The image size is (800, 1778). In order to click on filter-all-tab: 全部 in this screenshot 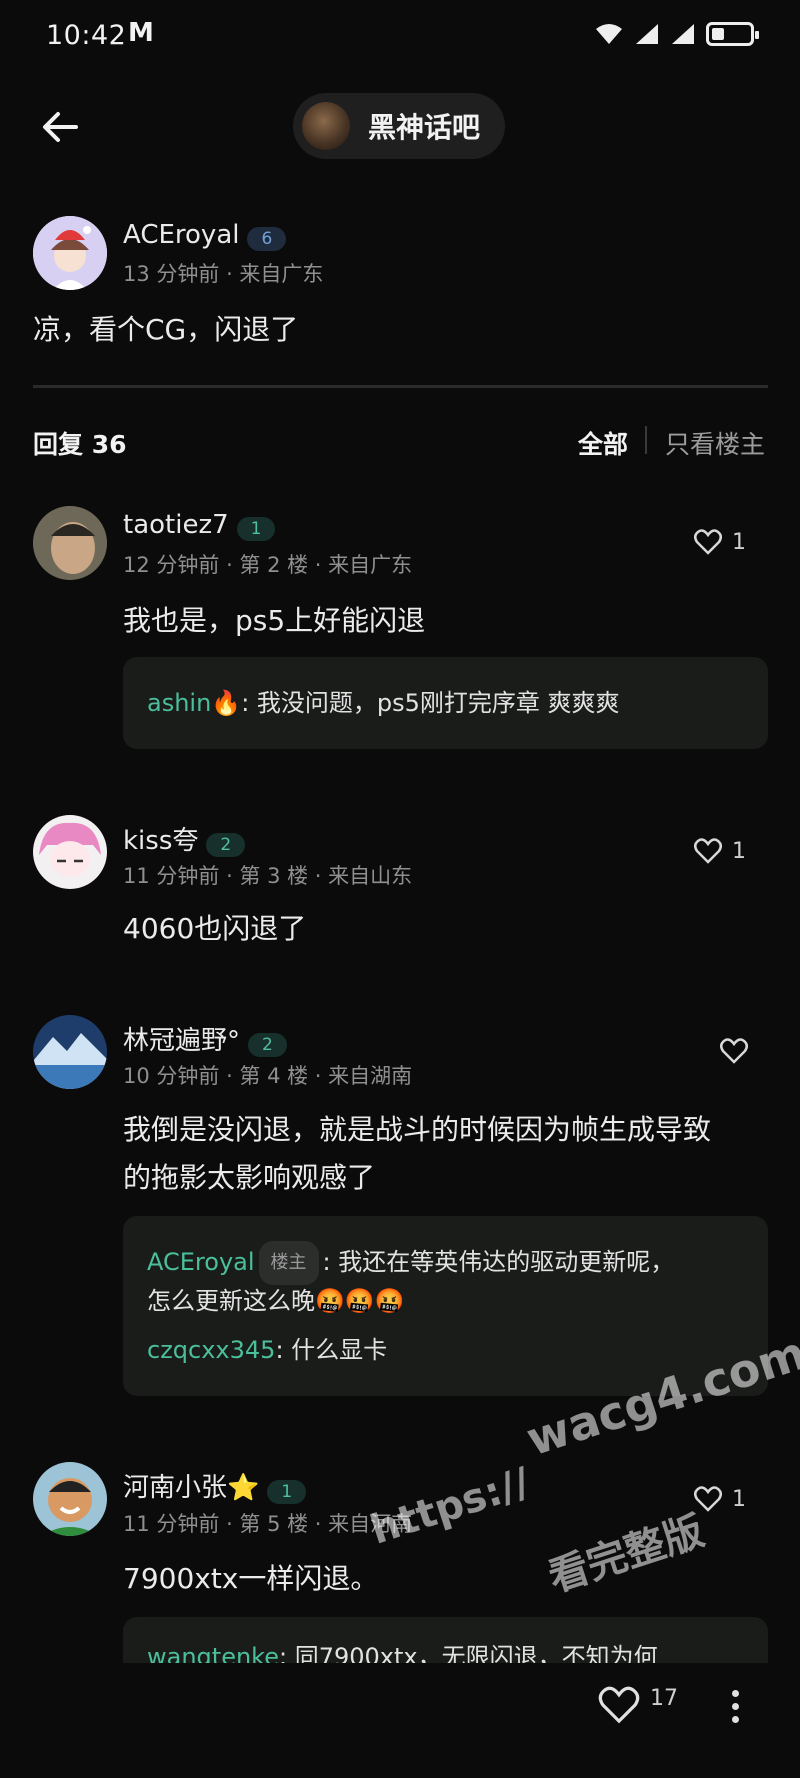, I will do `click(603, 443)`.